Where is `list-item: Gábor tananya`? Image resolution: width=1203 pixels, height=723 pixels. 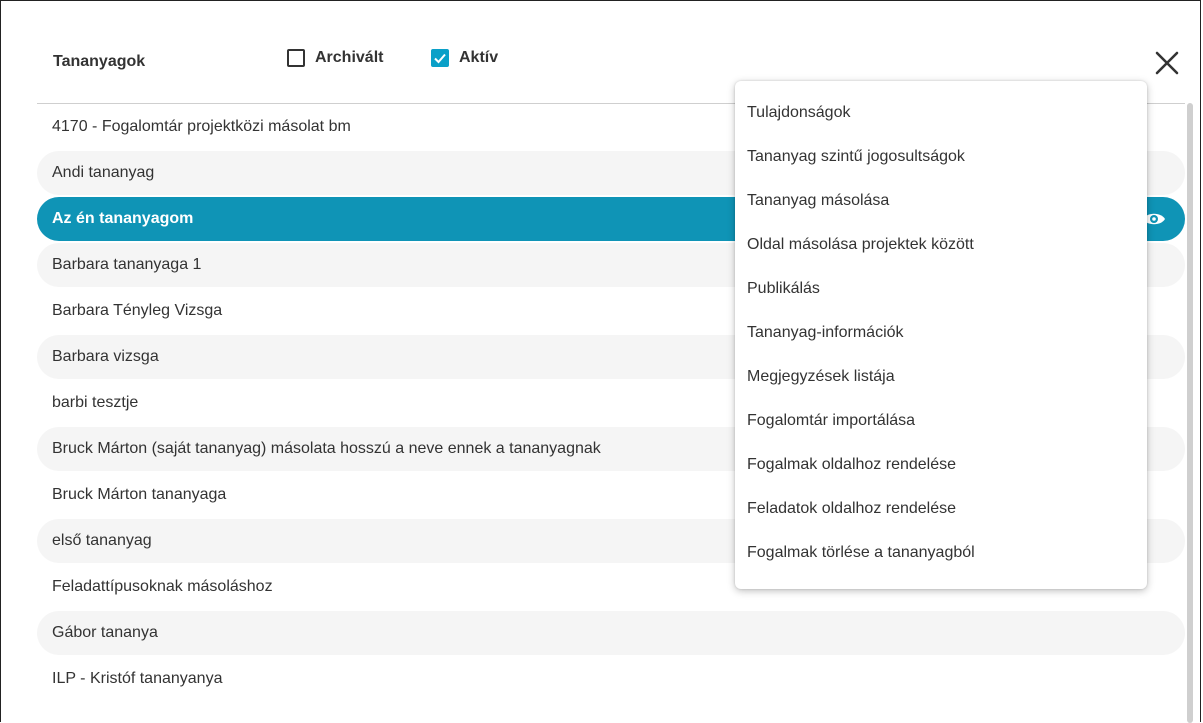
list-item: Gábor tananya is located at coordinates (611, 633).